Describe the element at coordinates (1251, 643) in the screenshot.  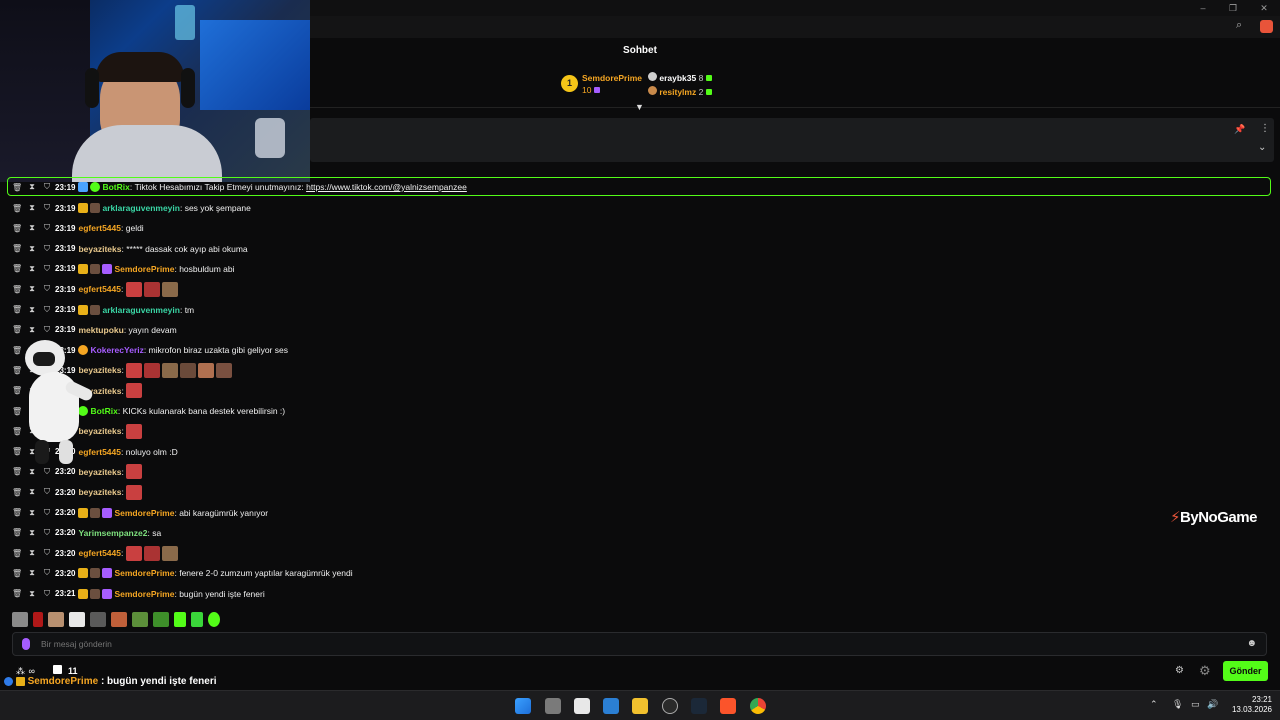
I see `emoji-icon: ☻` at that location.